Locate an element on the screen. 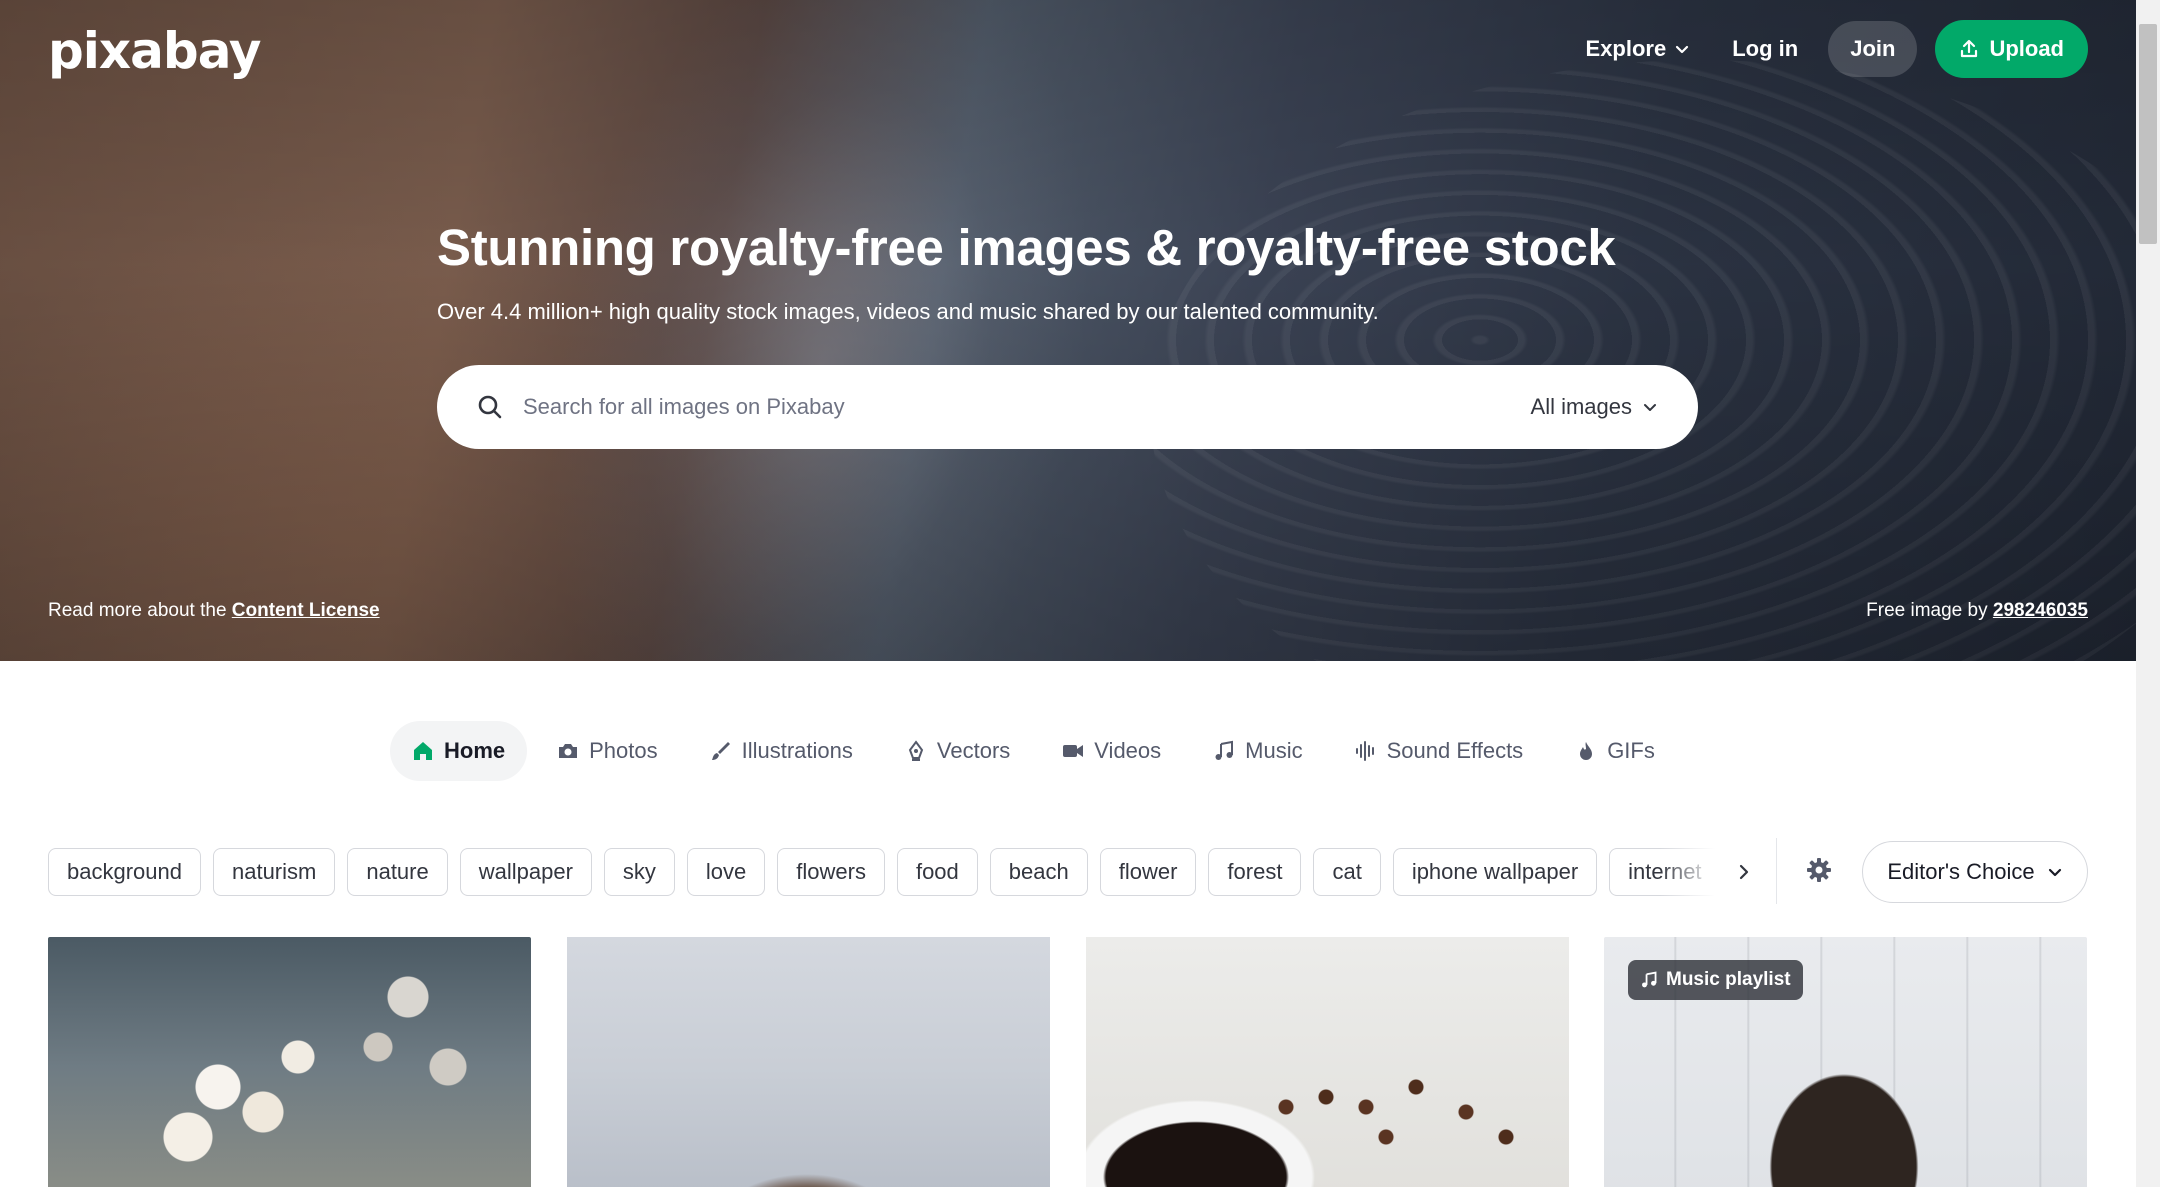  sort-dropdown: Editor's Choice is located at coordinates (1975, 872).